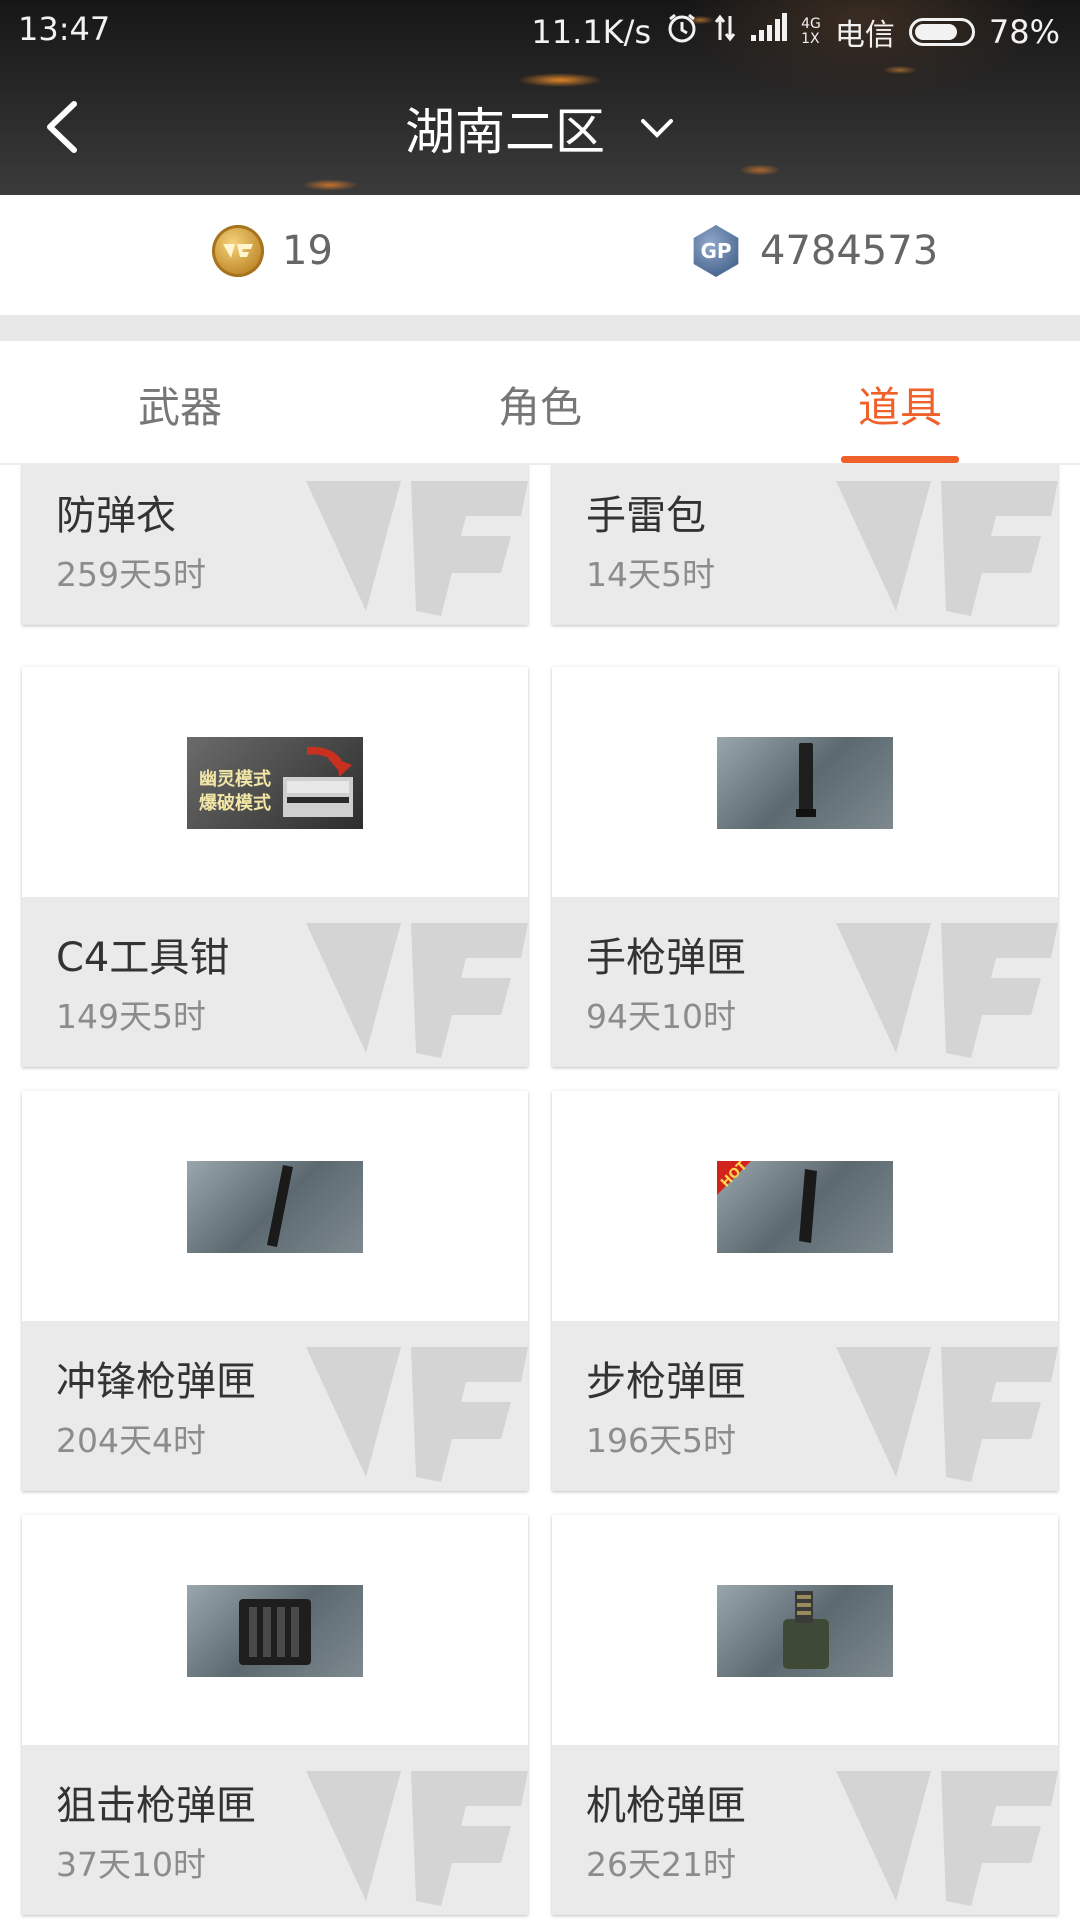 This screenshot has height=1920, width=1080. What do you see at coordinates (661, 1864) in the screenshot?
I see `item-remaining-time: 26天21时` at bounding box center [661, 1864].